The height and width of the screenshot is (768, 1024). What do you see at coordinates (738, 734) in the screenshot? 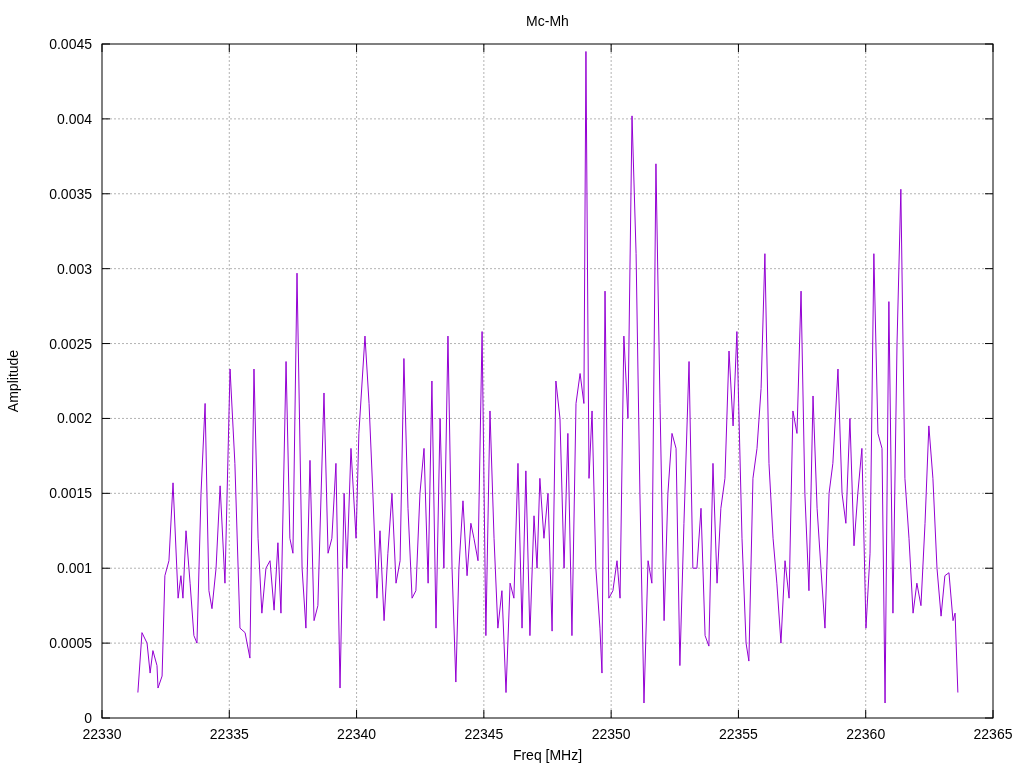
I see `x-tick-label: 22355` at bounding box center [738, 734].